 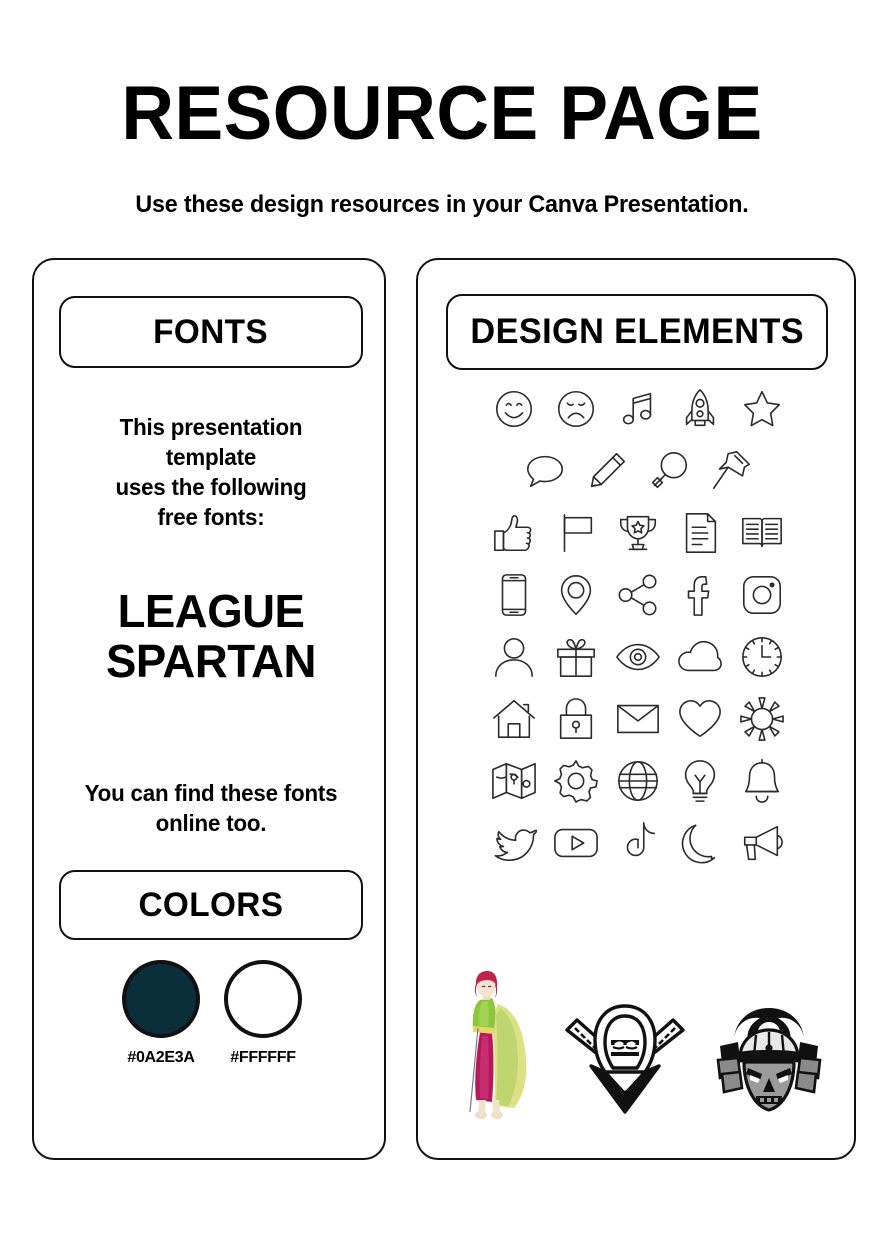 I want to click on location-pin-icon, so click(x=576, y=595).